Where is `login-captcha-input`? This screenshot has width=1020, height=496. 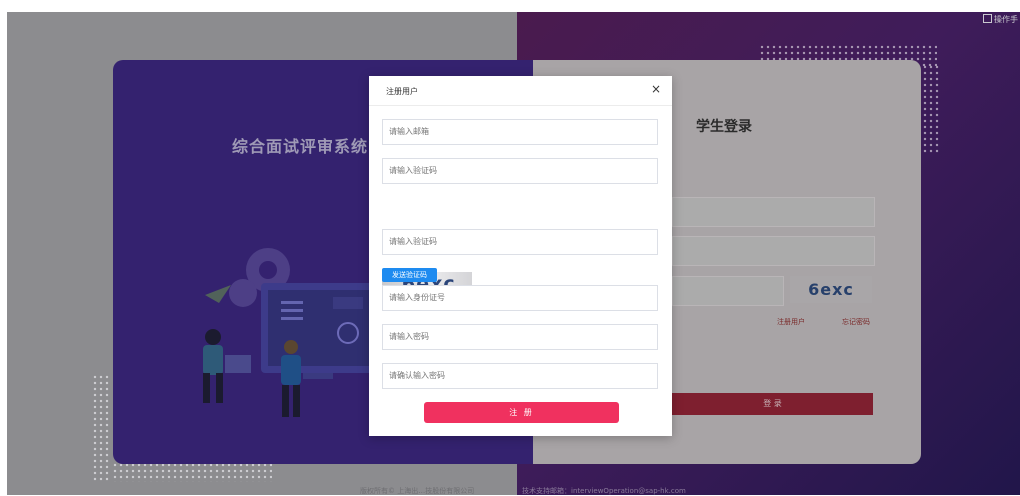
login-captcha-input is located at coordinates (728, 291).